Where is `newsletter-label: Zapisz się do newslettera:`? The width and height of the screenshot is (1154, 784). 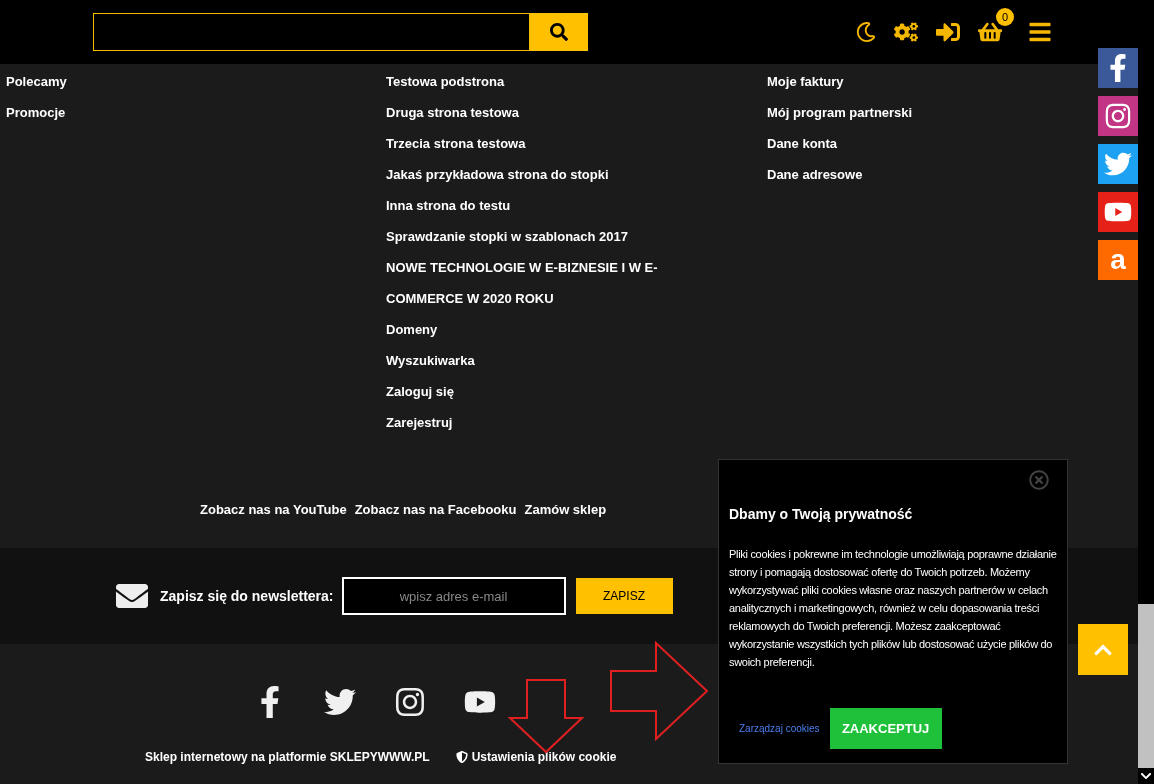 newsletter-label: Zapisz się do newslettera: is located at coordinates (247, 596).